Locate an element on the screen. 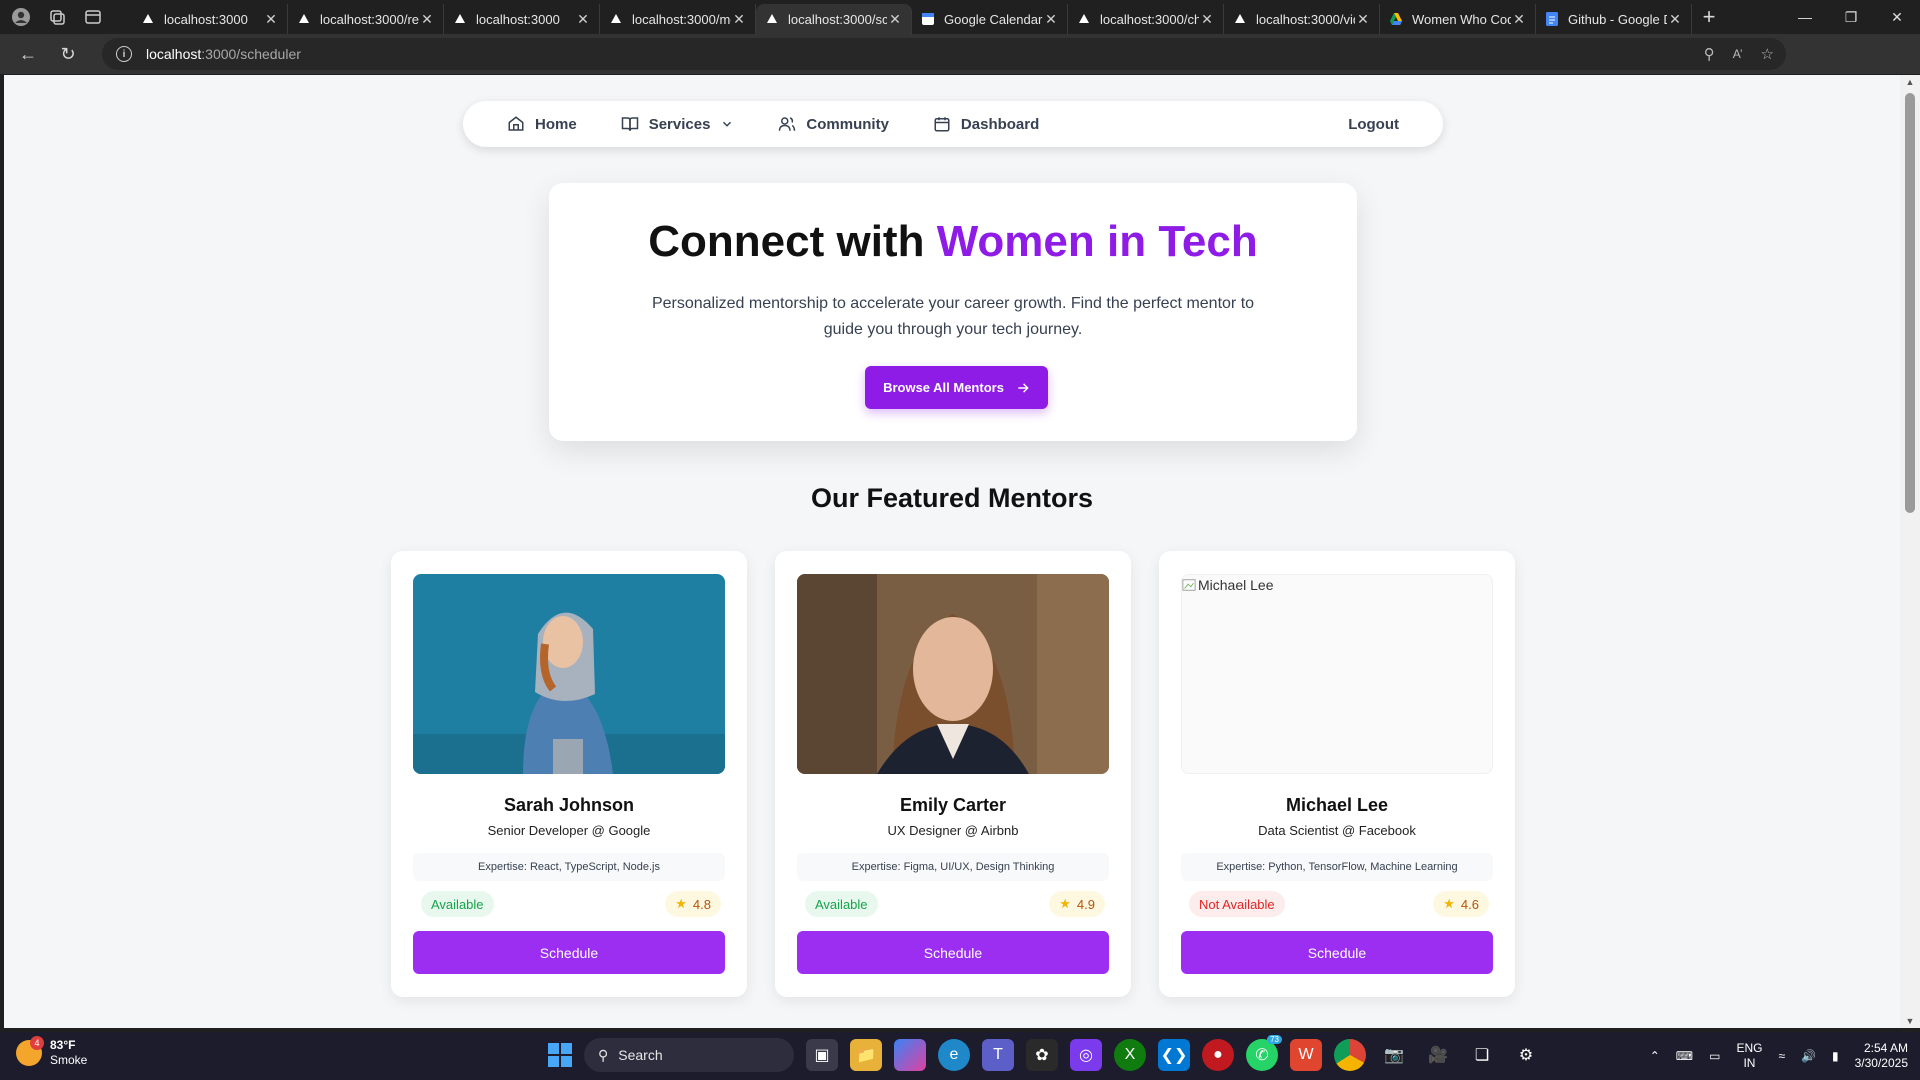  vercel-triangle-icon is located at coordinates (460, 19).